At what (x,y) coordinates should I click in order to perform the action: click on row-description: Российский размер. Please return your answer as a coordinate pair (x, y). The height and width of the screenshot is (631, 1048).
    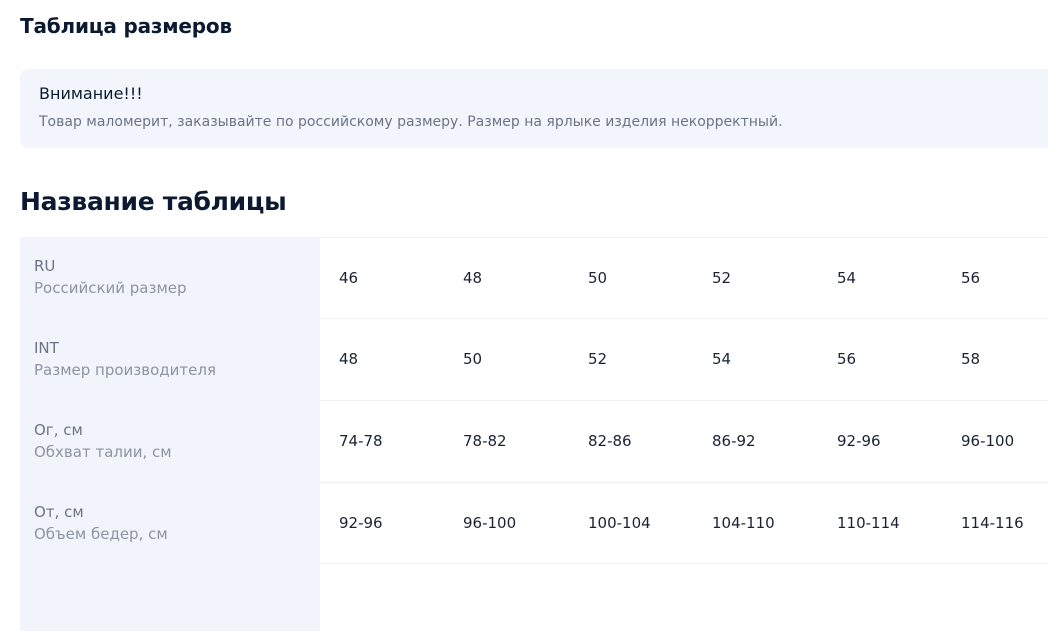
    Looking at the image, I should click on (110, 288).